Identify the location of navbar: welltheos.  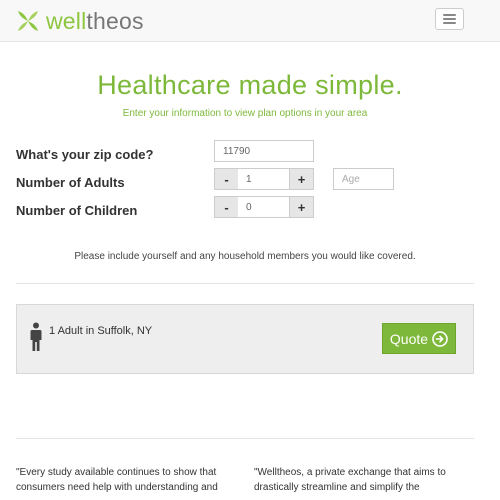
(250, 21).